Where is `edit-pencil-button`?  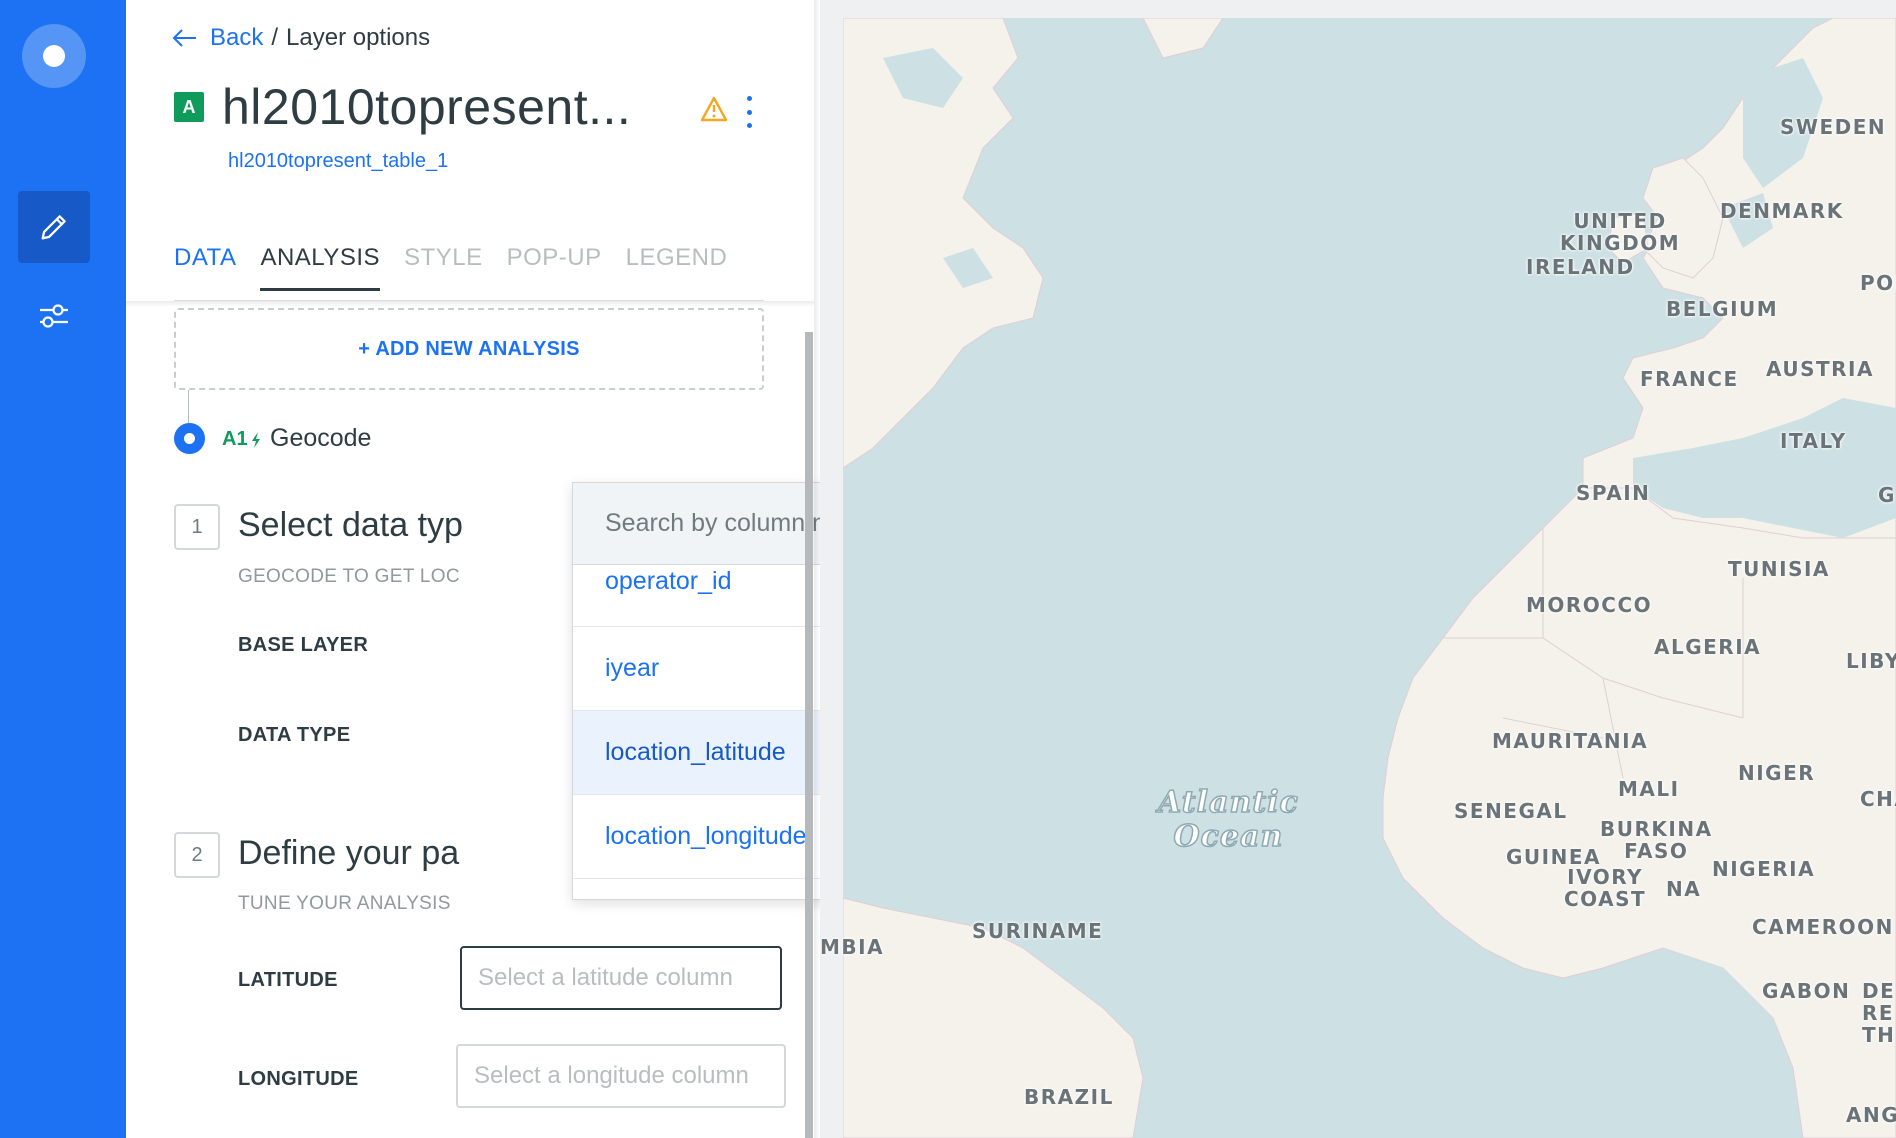
edit-pencil-button is located at coordinates (54, 227).